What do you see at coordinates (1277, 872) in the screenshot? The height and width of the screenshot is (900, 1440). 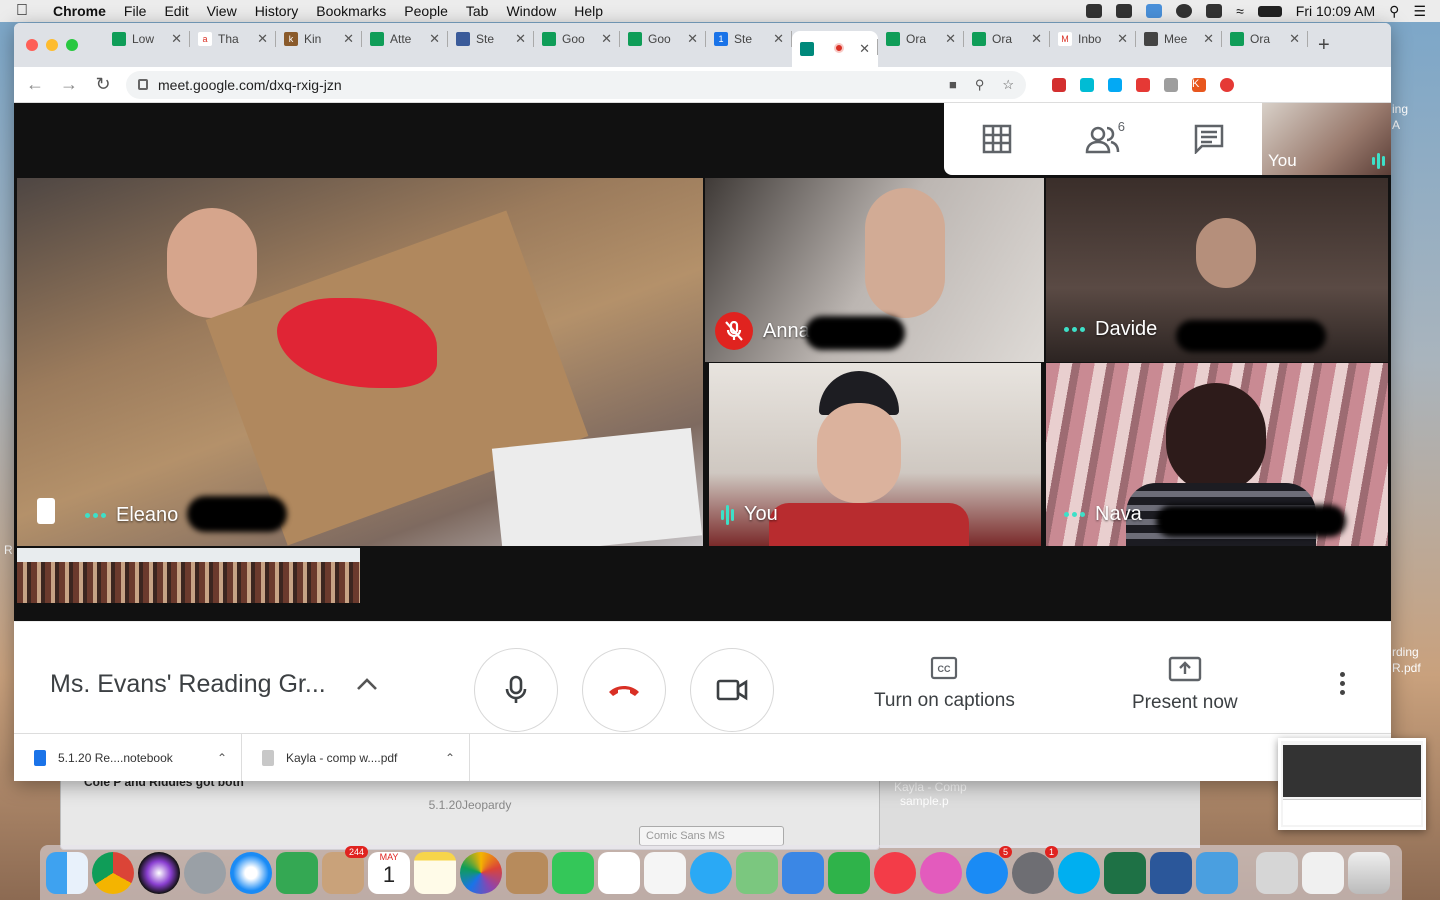 I see `screenshot-folder-icon` at bounding box center [1277, 872].